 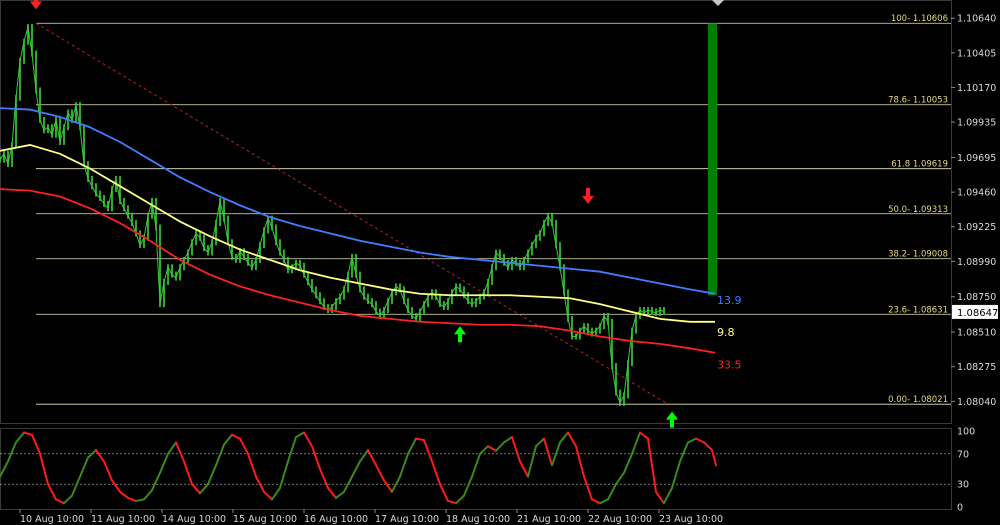 What do you see at coordinates (726, 332) in the screenshot?
I see `moving-average-end-label: 9.8` at bounding box center [726, 332].